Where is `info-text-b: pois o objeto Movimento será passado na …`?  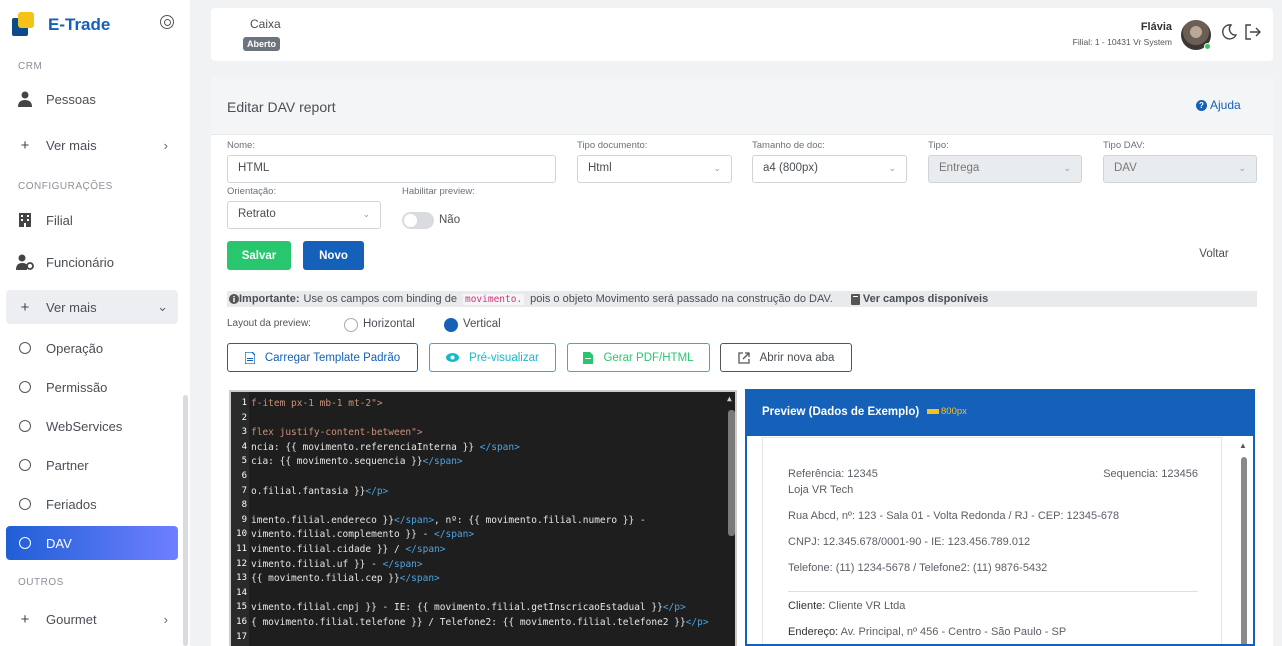 info-text-b: pois o objeto Movimento será passado na … is located at coordinates (681, 299).